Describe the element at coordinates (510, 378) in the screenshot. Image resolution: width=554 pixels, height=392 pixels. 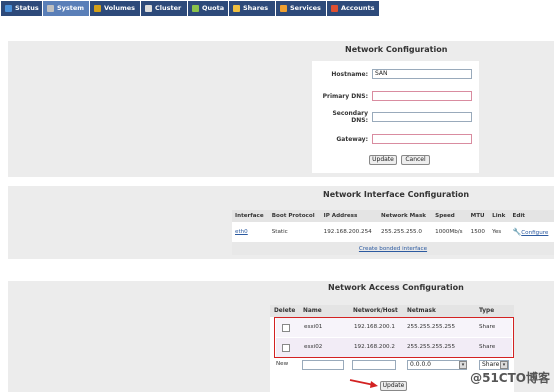
I see `watermark: @51CTO博客` at that location.